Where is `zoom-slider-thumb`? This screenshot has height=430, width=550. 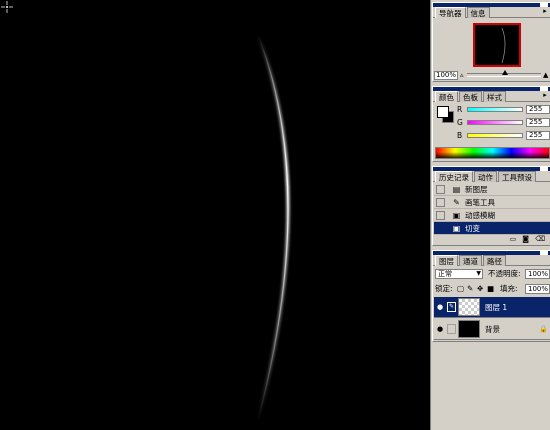
zoom-slider-thumb is located at coordinates (505, 72).